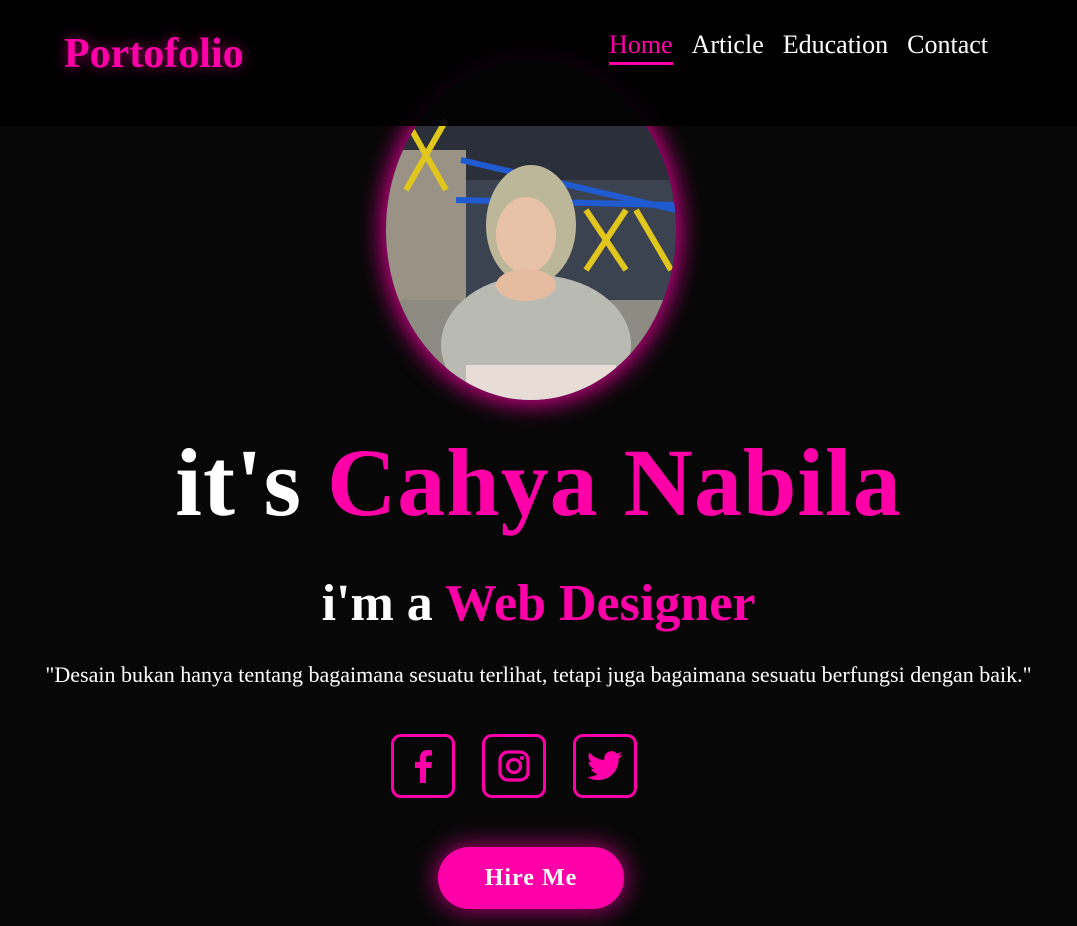 The height and width of the screenshot is (926, 1077). What do you see at coordinates (154, 54) in the screenshot?
I see `site-logo: Portofolio` at bounding box center [154, 54].